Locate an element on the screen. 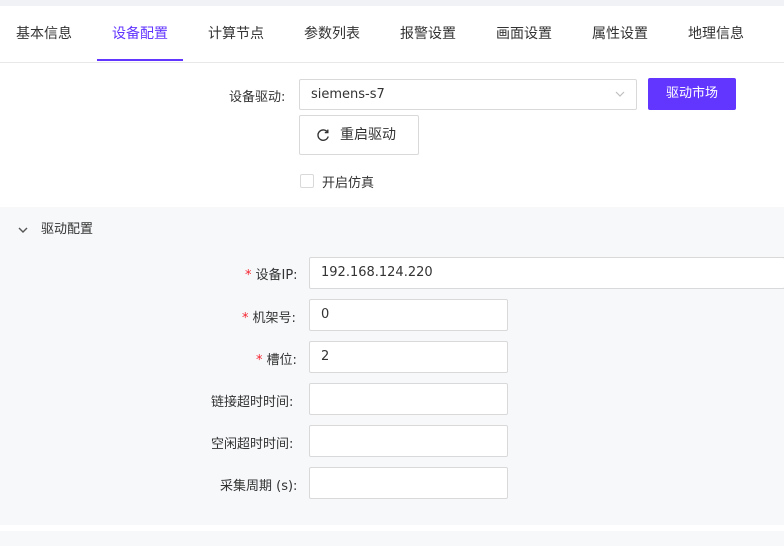  slot-label: * 槽位: is located at coordinates (276, 360).